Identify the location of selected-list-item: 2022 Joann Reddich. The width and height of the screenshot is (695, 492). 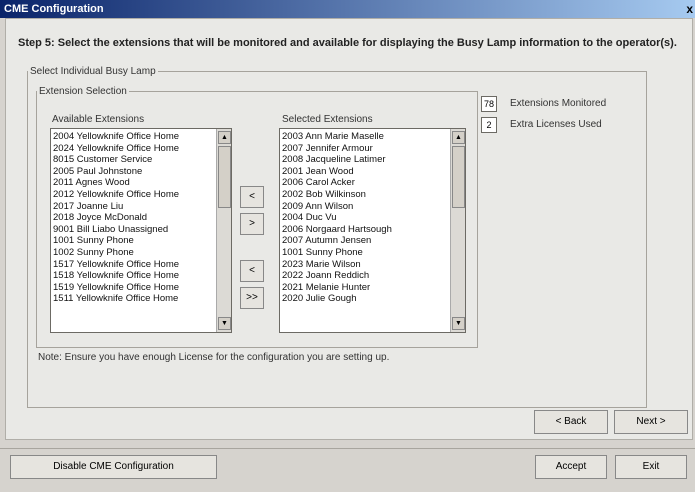
(365, 276).